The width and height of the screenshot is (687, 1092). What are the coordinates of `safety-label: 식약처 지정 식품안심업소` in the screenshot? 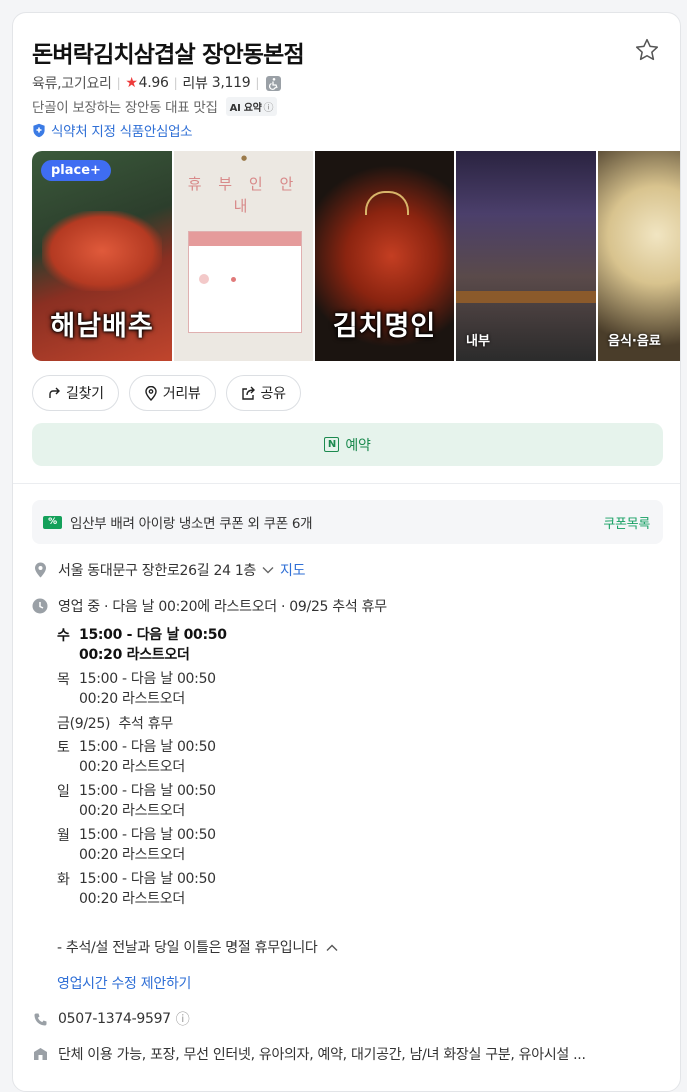 It's located at (122, 130).